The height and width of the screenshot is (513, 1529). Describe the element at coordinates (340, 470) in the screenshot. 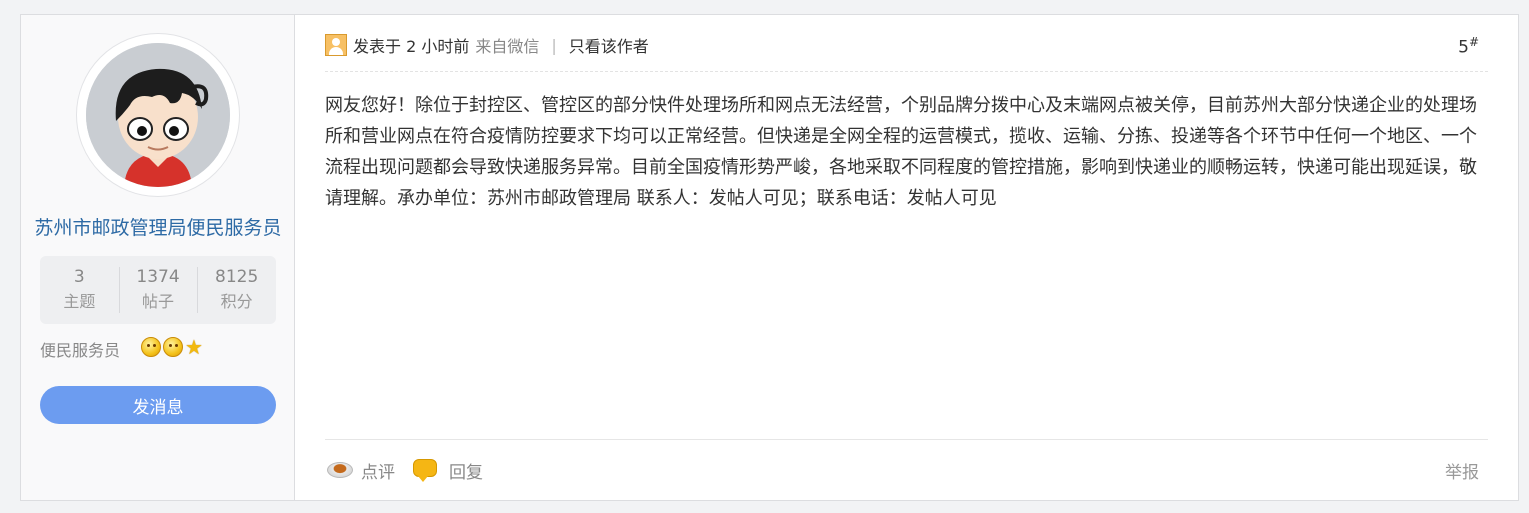

I see `coffee-cup-icon` at that location.